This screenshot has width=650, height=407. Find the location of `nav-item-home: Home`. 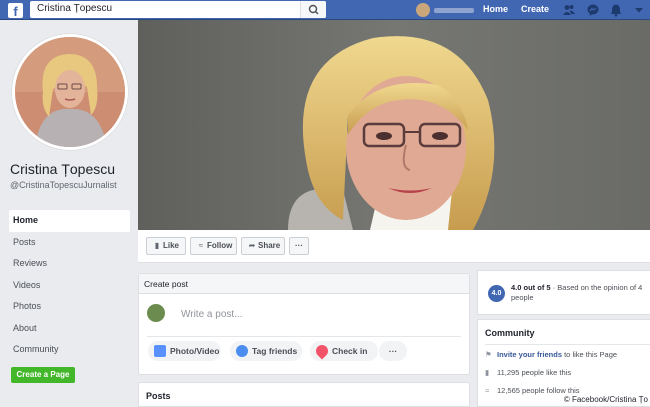

nav-item-home: Home is located at coordinates (69, 221).